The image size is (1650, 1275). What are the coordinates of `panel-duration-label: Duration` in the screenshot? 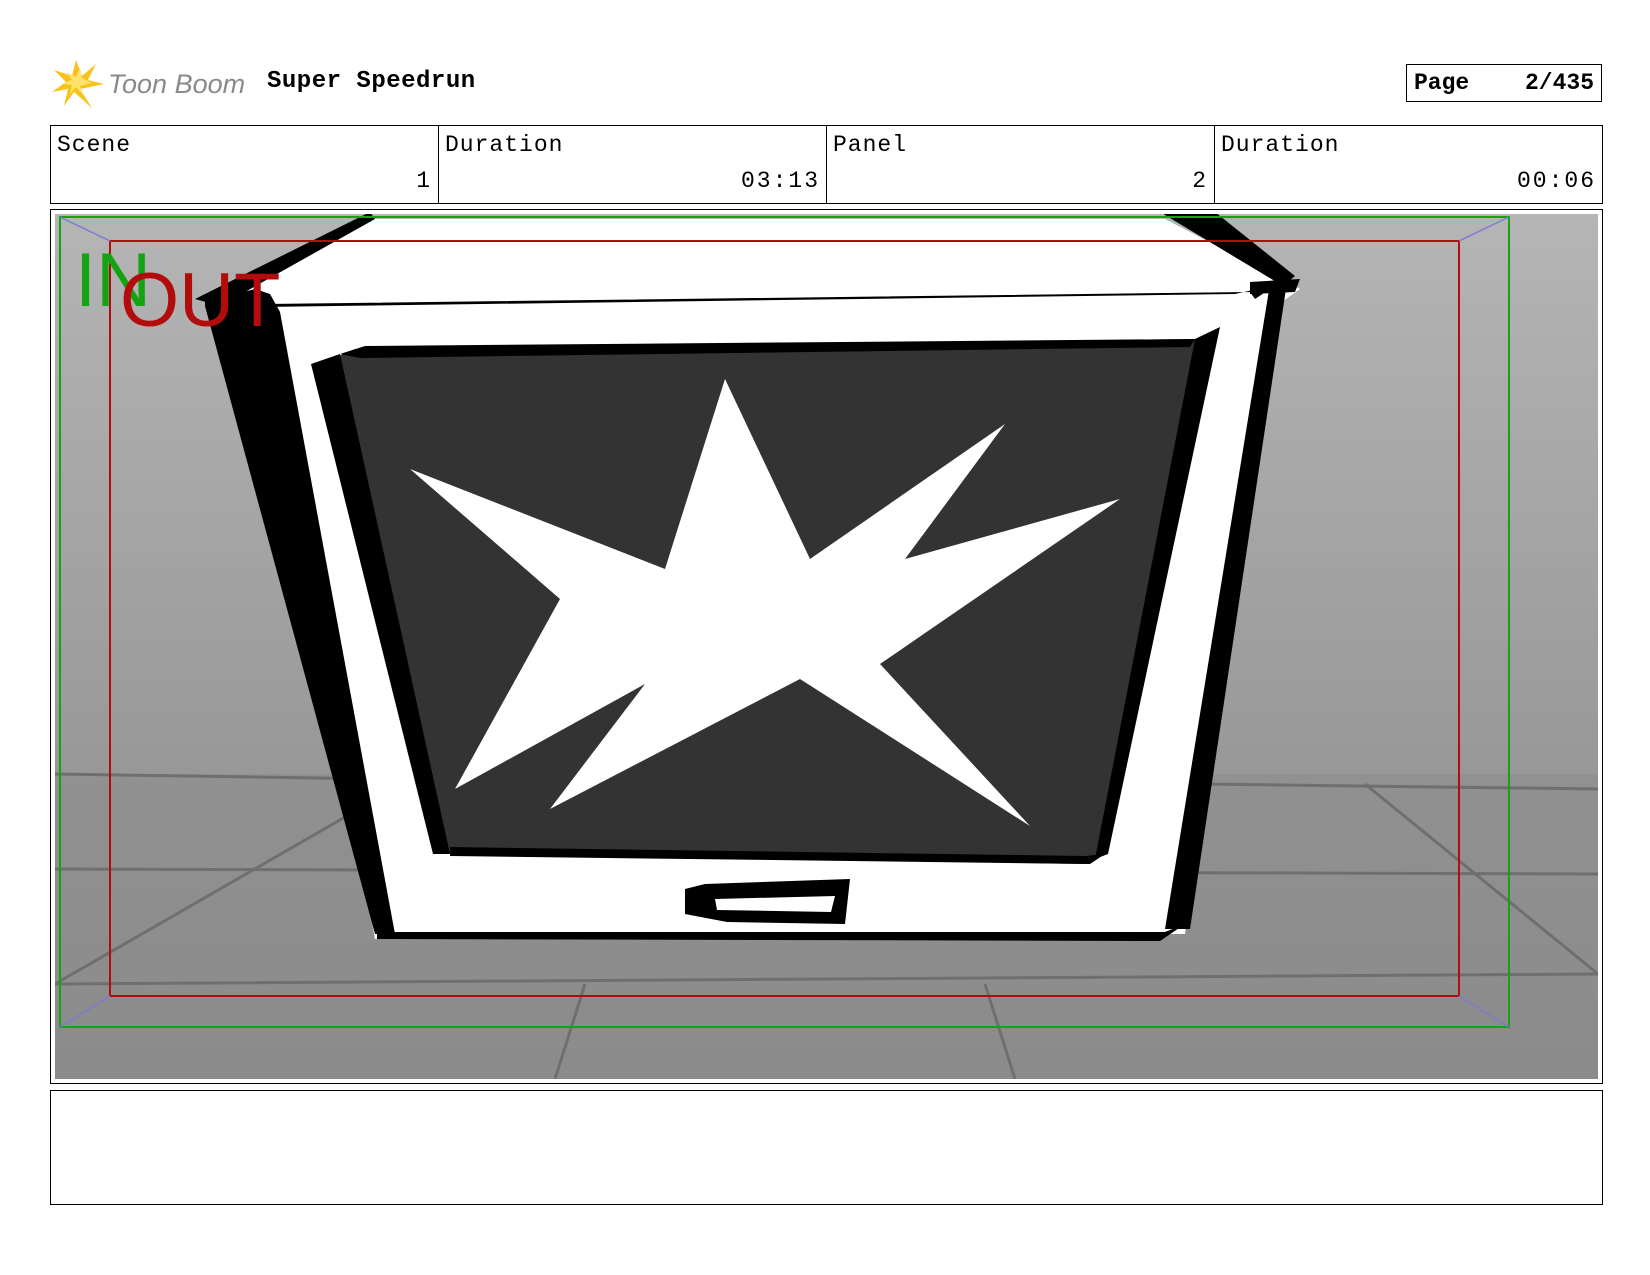 It's located at (1280, 145).